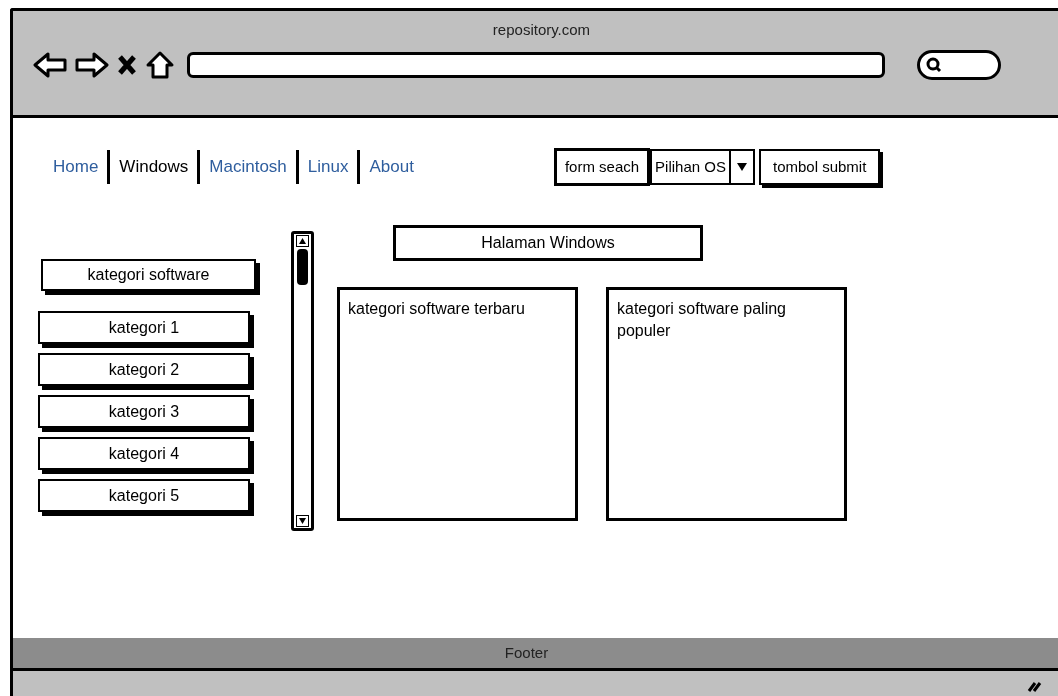 The image size is (1058, 696). I want to click on window-title: repository.com, so click(541, 30).